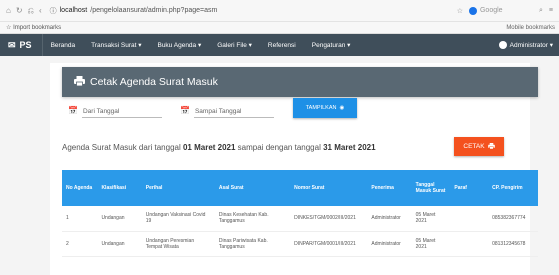  I want to click on nav-pengaturan: Pengaturan ▾, so click(331, 45).